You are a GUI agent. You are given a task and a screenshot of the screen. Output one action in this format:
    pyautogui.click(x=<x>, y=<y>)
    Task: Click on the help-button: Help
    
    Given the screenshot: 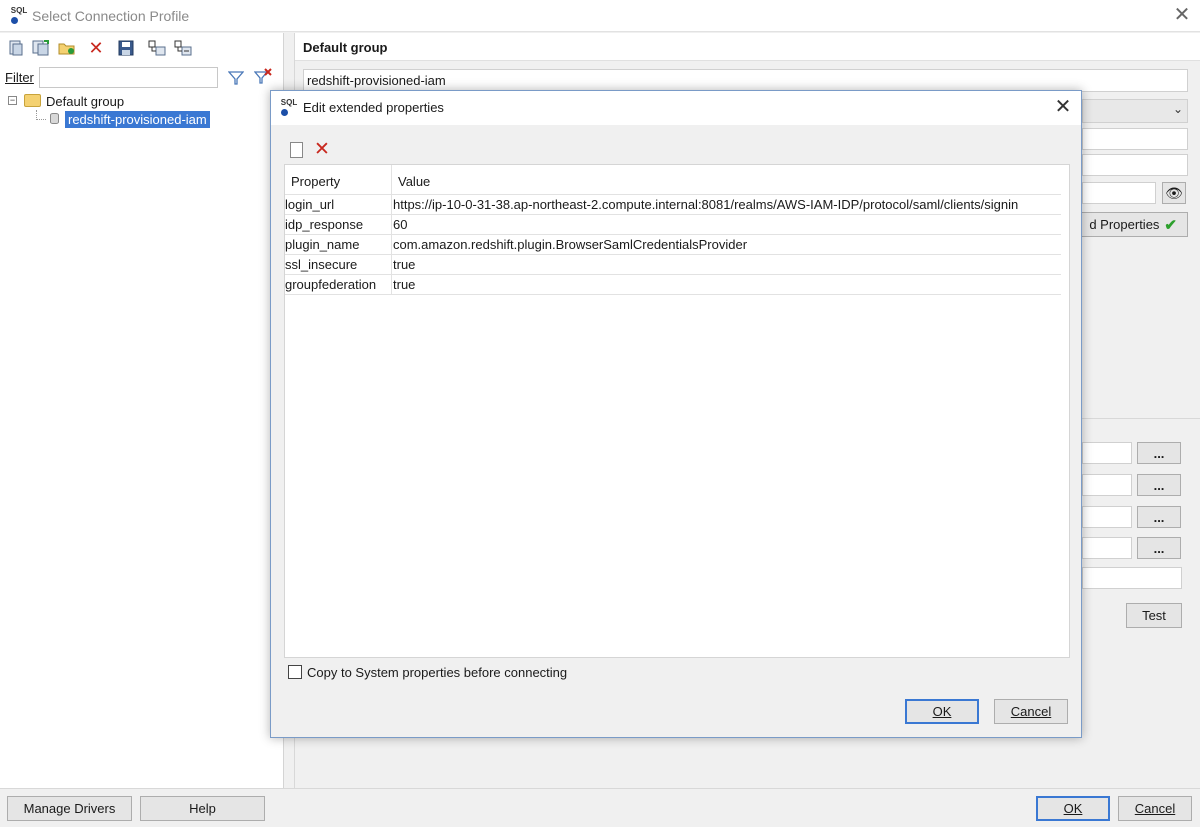 What is the action you would take?
    pyautogui.click(x=202, y=808)
    